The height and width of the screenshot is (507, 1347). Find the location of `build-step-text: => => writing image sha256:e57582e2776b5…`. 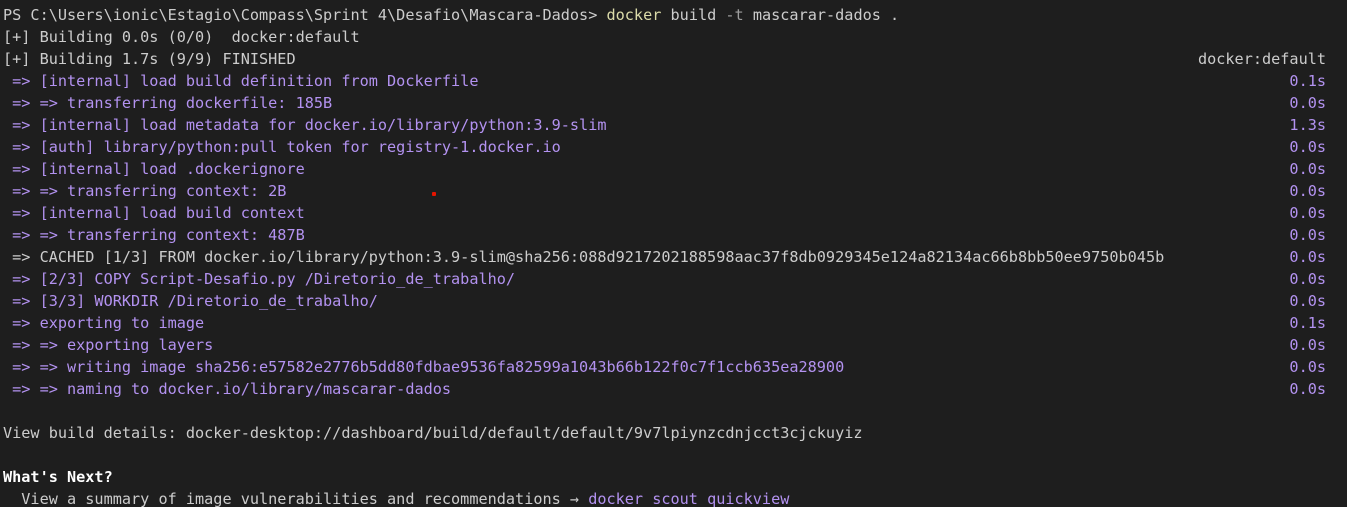

build-step-text: => => writing image sha256:e57582e2776b5… is located at coordinates (424, 367).